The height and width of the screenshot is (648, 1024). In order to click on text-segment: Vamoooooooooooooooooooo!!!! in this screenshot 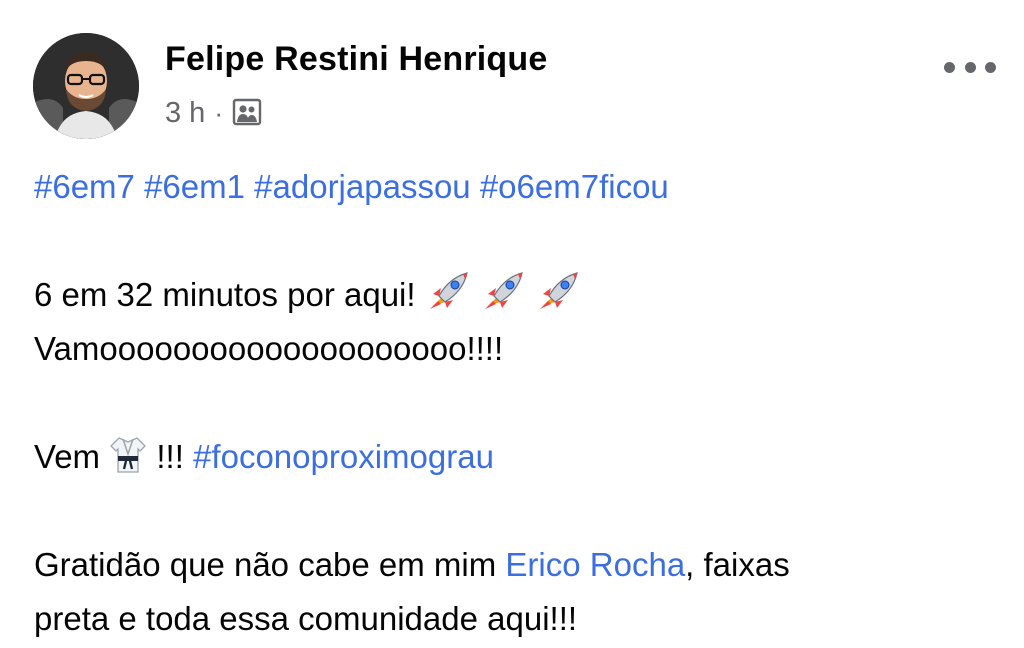, I will do `click(269, 348)`.